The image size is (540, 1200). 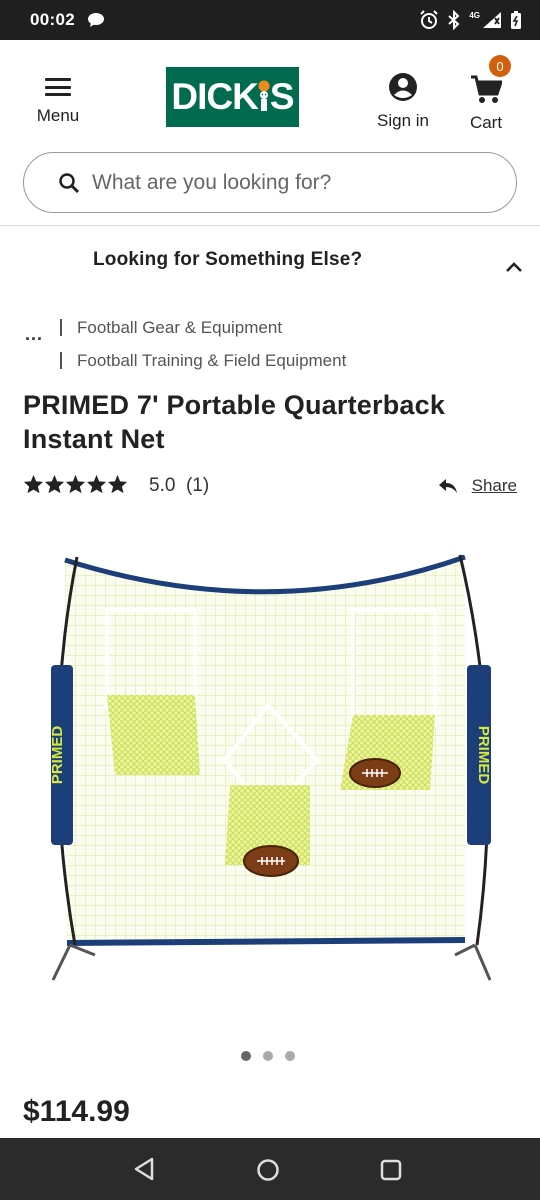 What do you see at coordinates (447, 486) in the screenshot?
I see `share-arrow-icon` at bounding box center [447, 486].